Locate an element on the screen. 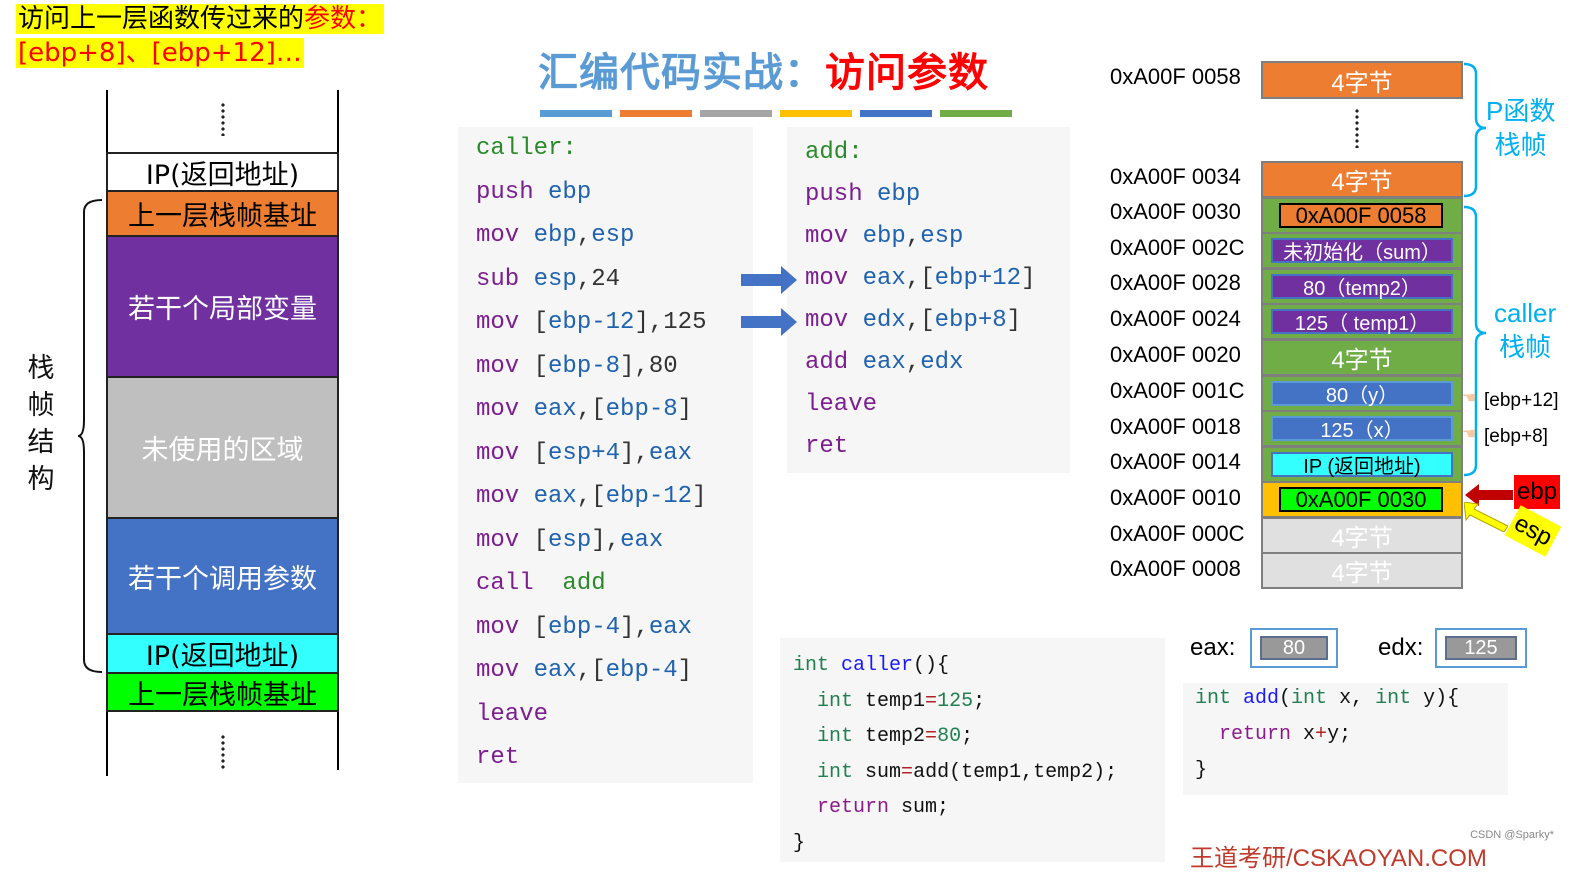 The image size is (1586, 873). memory-cell-value: 80（y） is located at coordinates (1362, 394).